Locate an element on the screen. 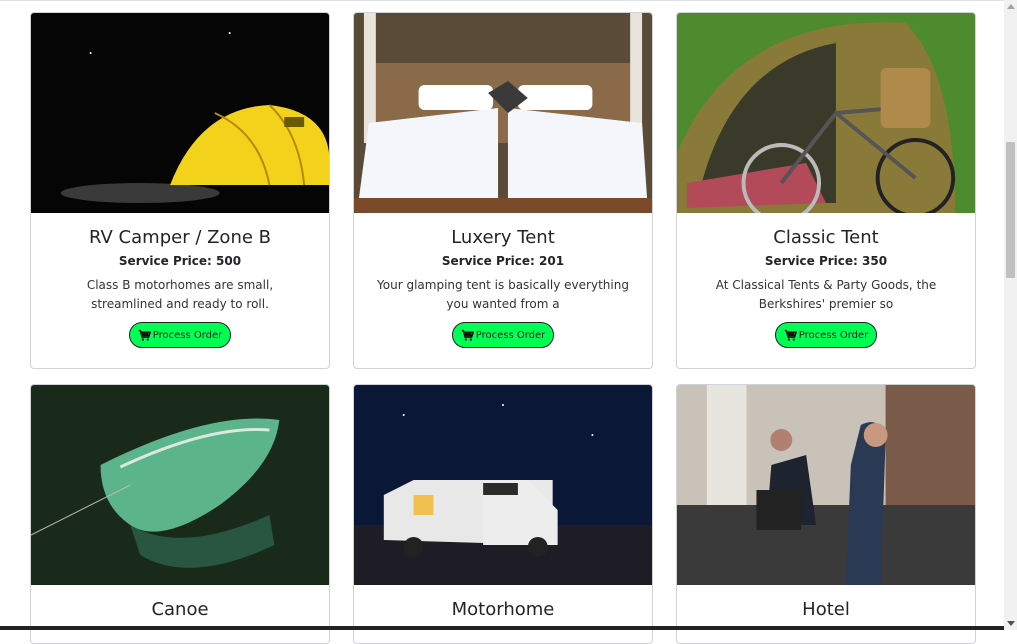  scroll-down-arrow-icon is located at coordinates (1011, 623).